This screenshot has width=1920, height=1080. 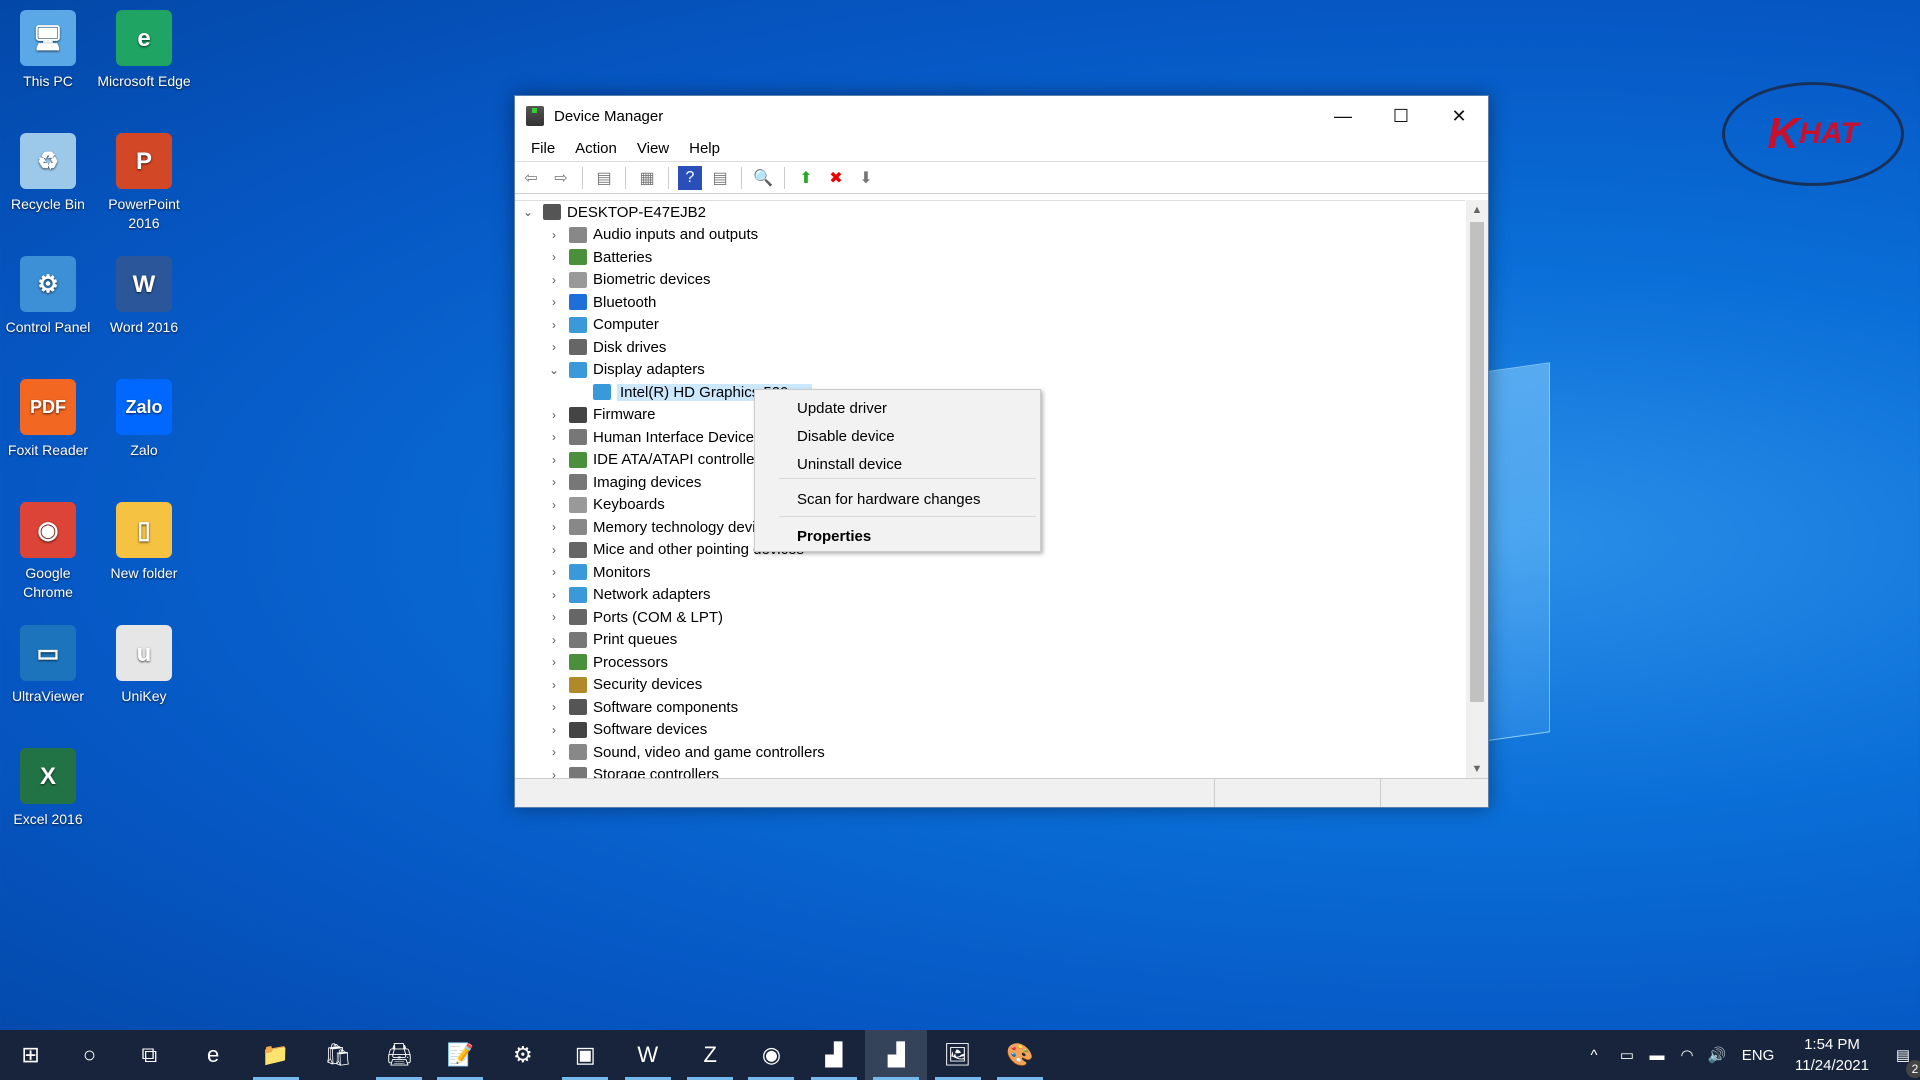 What do you see at coordinates (849, 464) in the screenshot?
I see `context-menu-uninstall-device: Uninstall device` at bounding box center [849, 464].